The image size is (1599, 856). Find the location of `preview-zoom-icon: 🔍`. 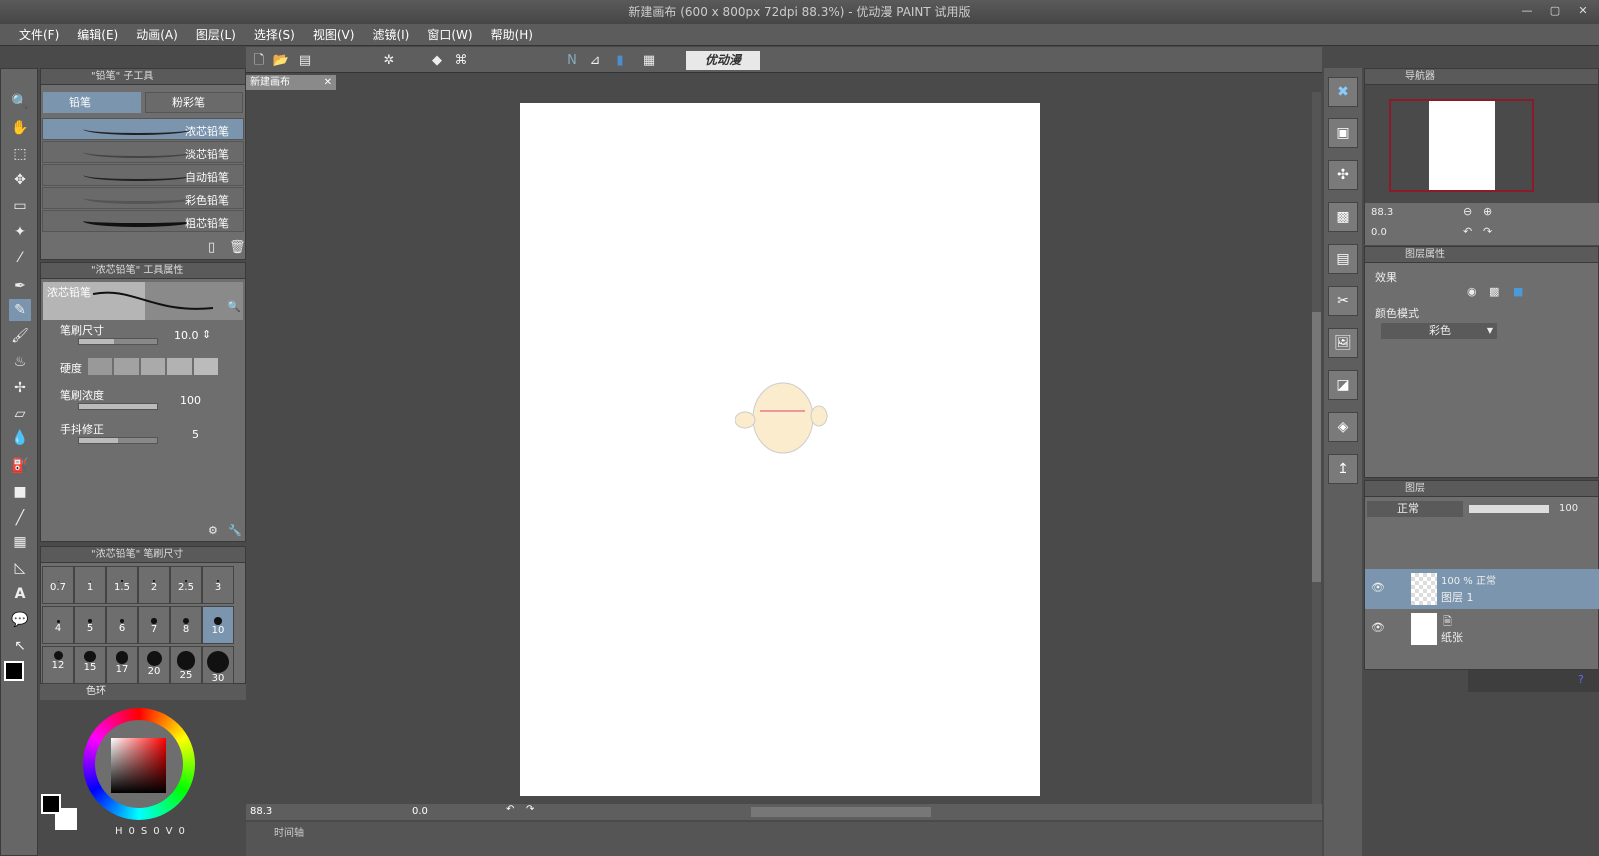

preview-zoom-icon: 🔍 is located at coordinates (234, 306).